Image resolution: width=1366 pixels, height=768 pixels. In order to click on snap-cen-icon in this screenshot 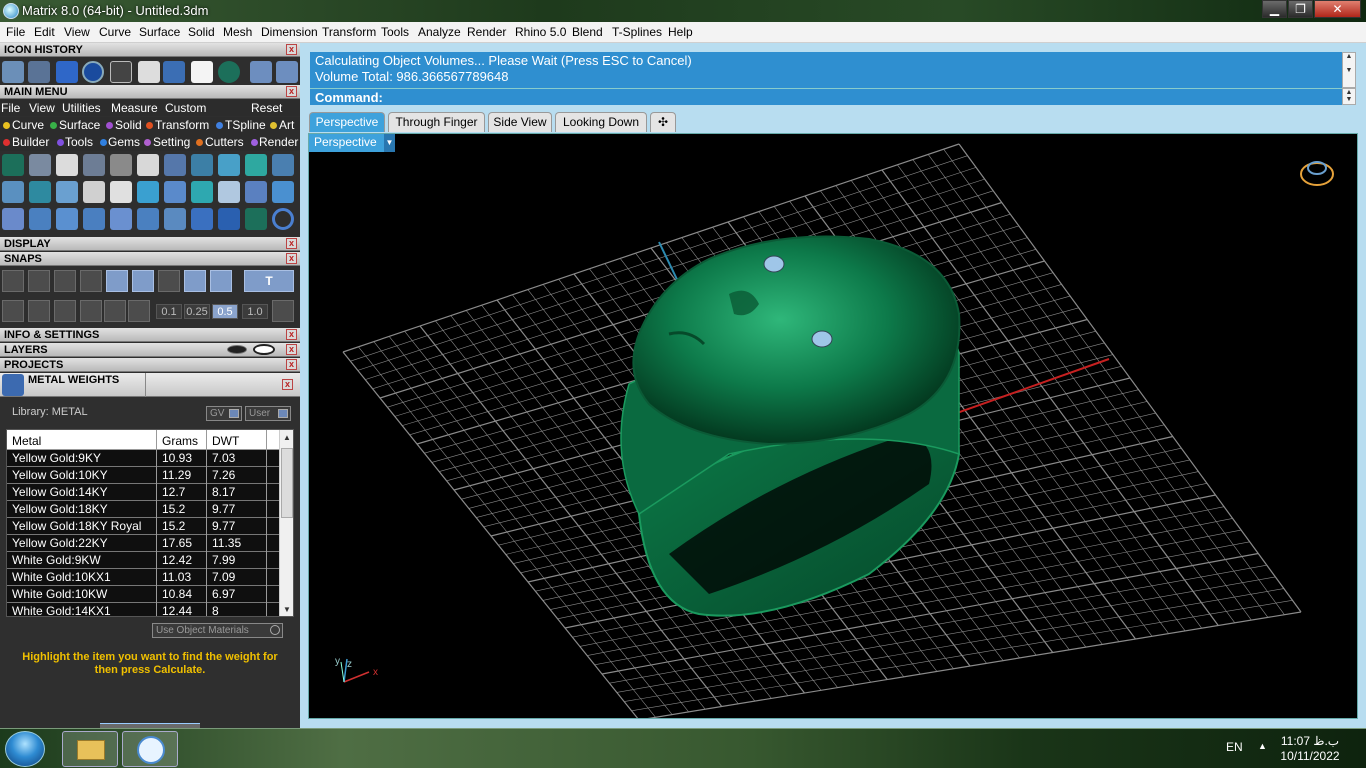, I will do `click(117, 281)`.